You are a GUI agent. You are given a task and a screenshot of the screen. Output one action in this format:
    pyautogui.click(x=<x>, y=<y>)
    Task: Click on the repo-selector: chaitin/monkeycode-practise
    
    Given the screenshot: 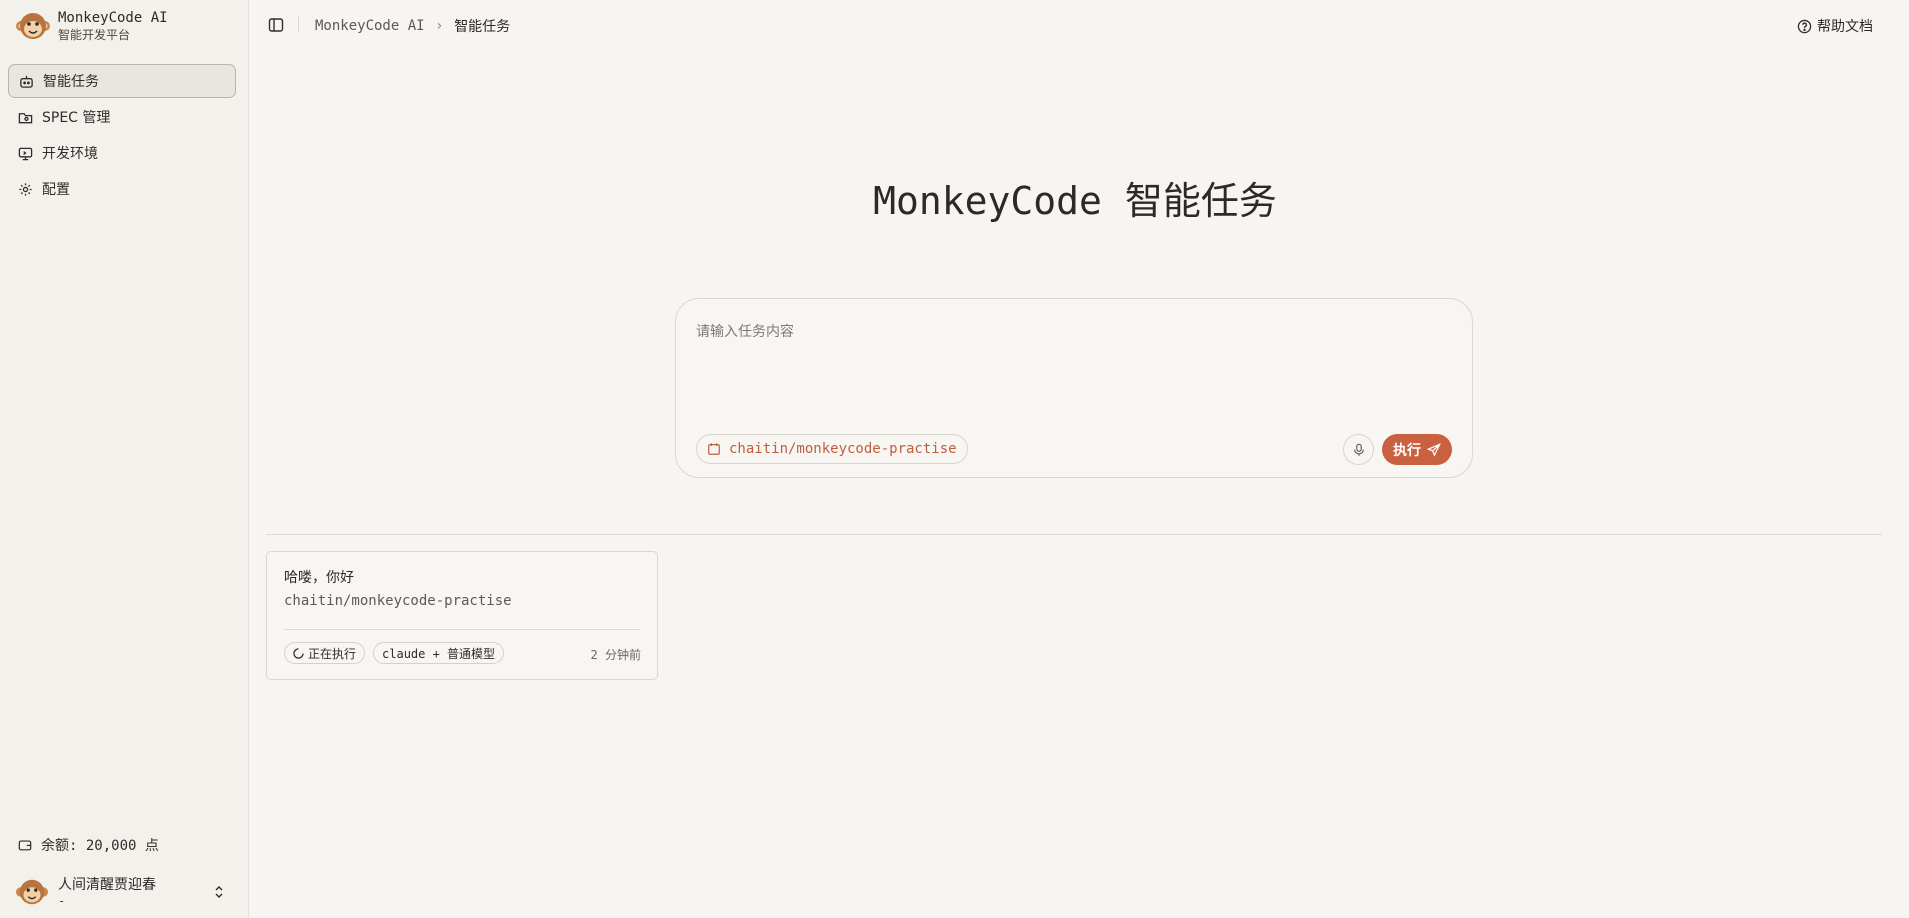 What is the action you would take?
    pyautogui.click(x=832, y=449)
    